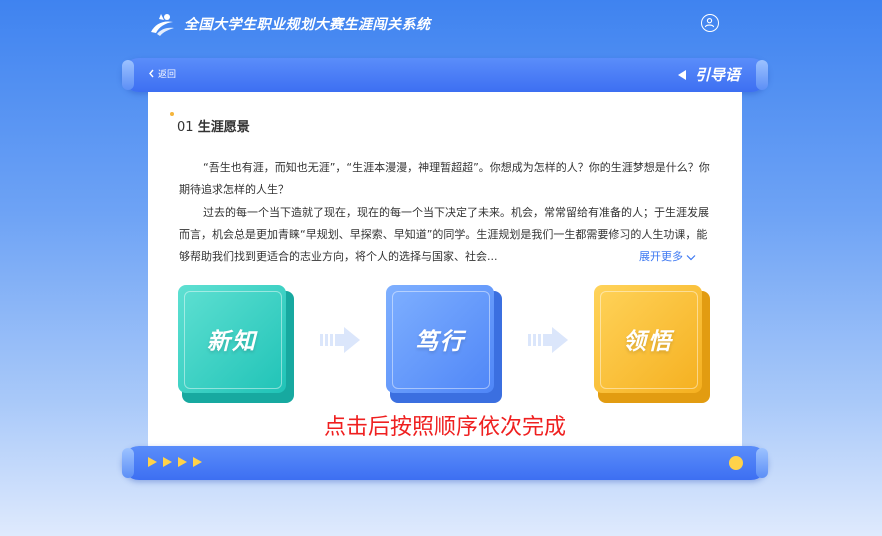  I want to click on circle-icon, so click(736, 463).